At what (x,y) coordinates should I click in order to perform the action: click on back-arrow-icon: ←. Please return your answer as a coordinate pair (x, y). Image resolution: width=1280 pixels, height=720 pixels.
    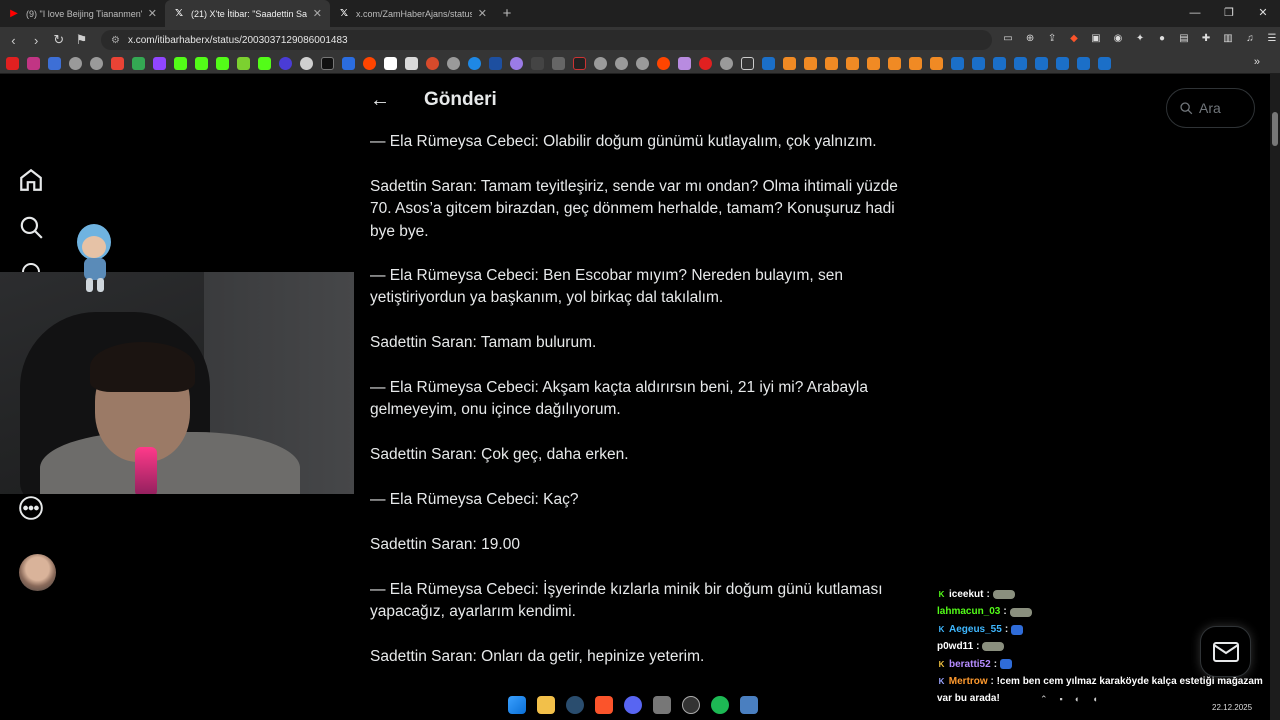
    Looking at the image, I should click on (380, 100).